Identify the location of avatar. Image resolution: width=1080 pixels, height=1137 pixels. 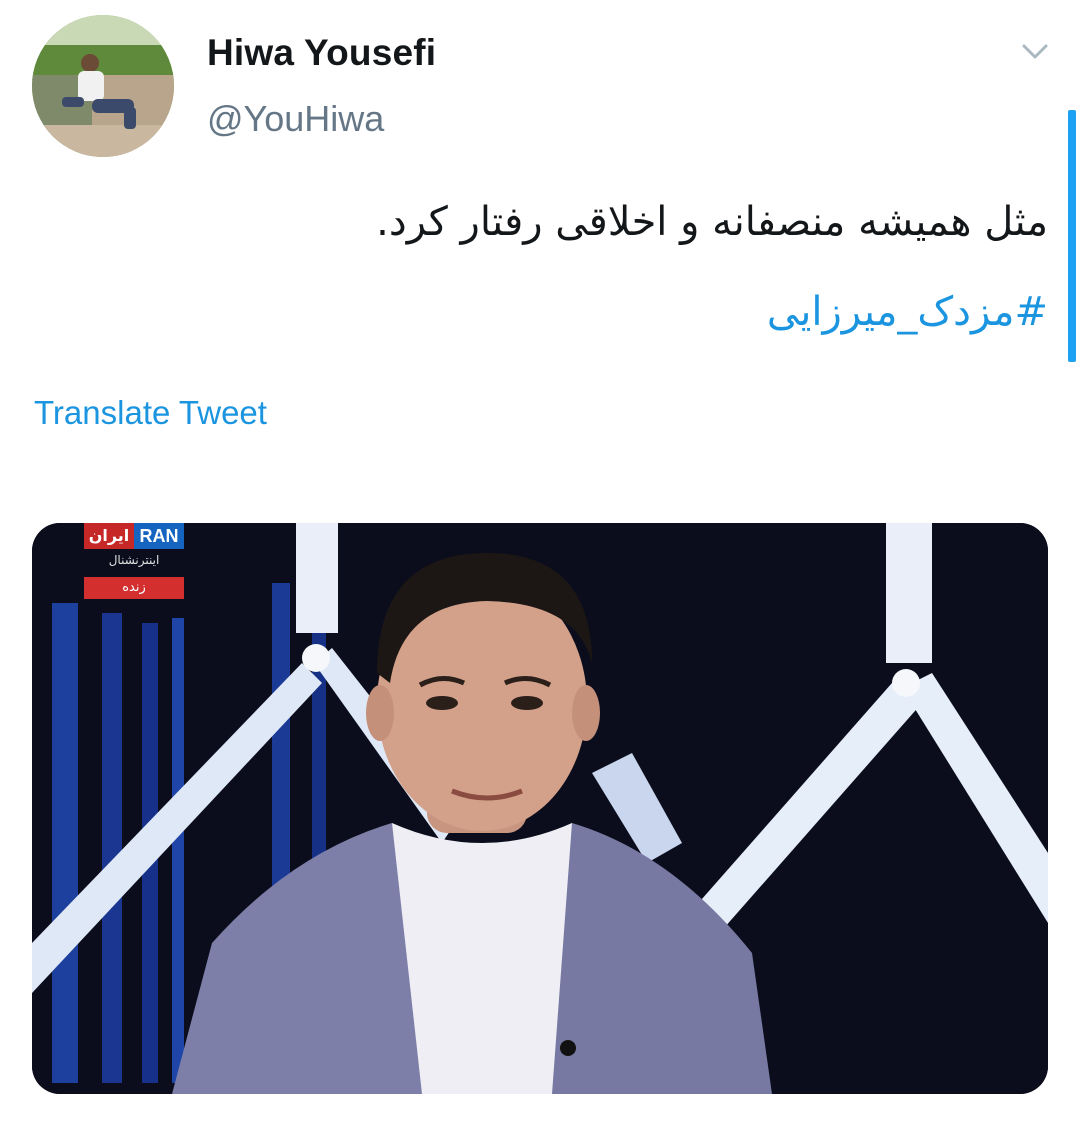
(103, 86).